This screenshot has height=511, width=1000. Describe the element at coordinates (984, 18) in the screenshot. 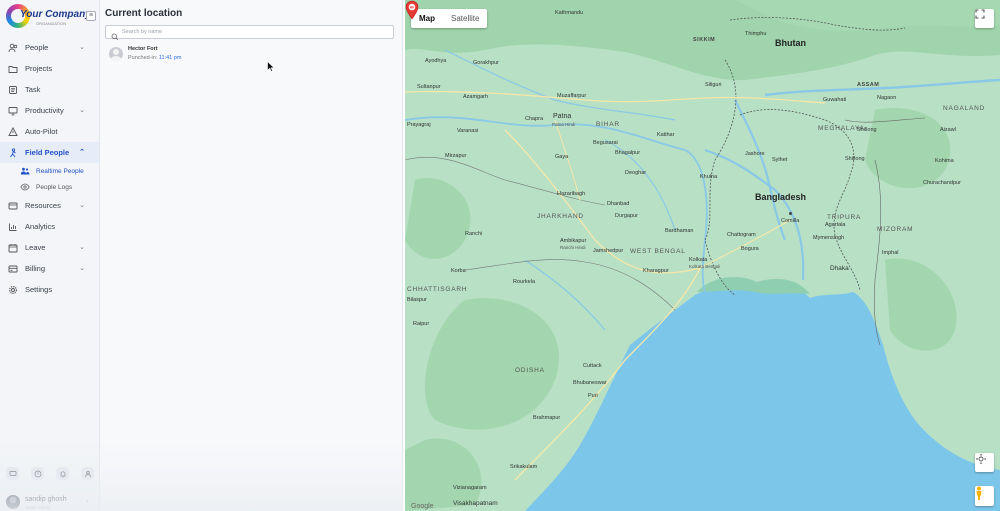

I see `fullscreen-icon` at that location.